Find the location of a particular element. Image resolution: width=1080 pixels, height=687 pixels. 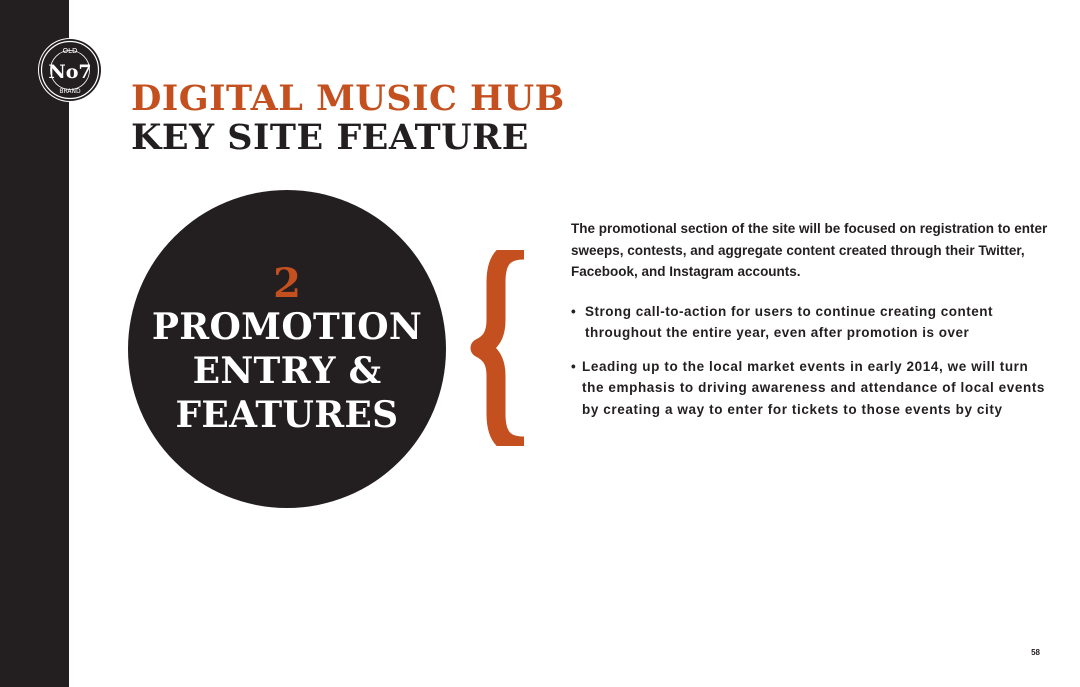

page-title-secondary: KEY SITE FEATURE is located at coordinates (330, 137).